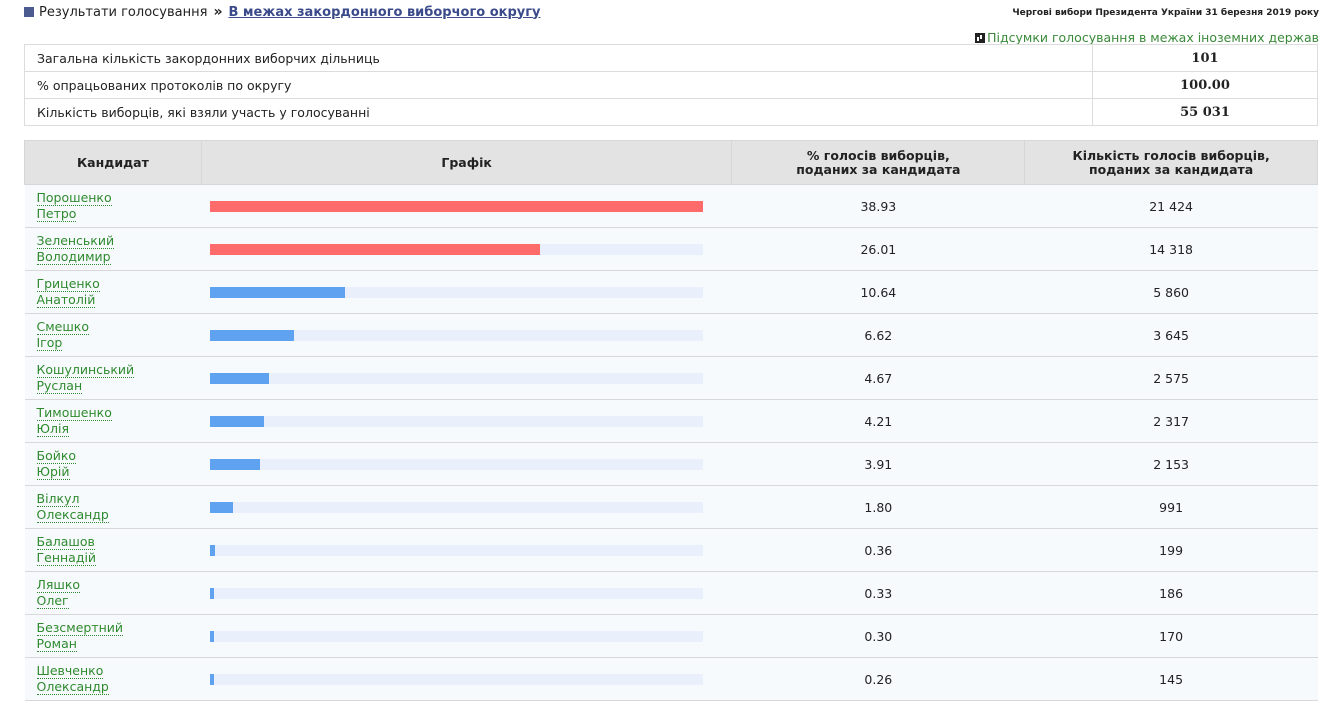  Describe the element at coordinates (58, 585) in the screenshot. I see `candidate-surname-link: Ляшко` at that location.